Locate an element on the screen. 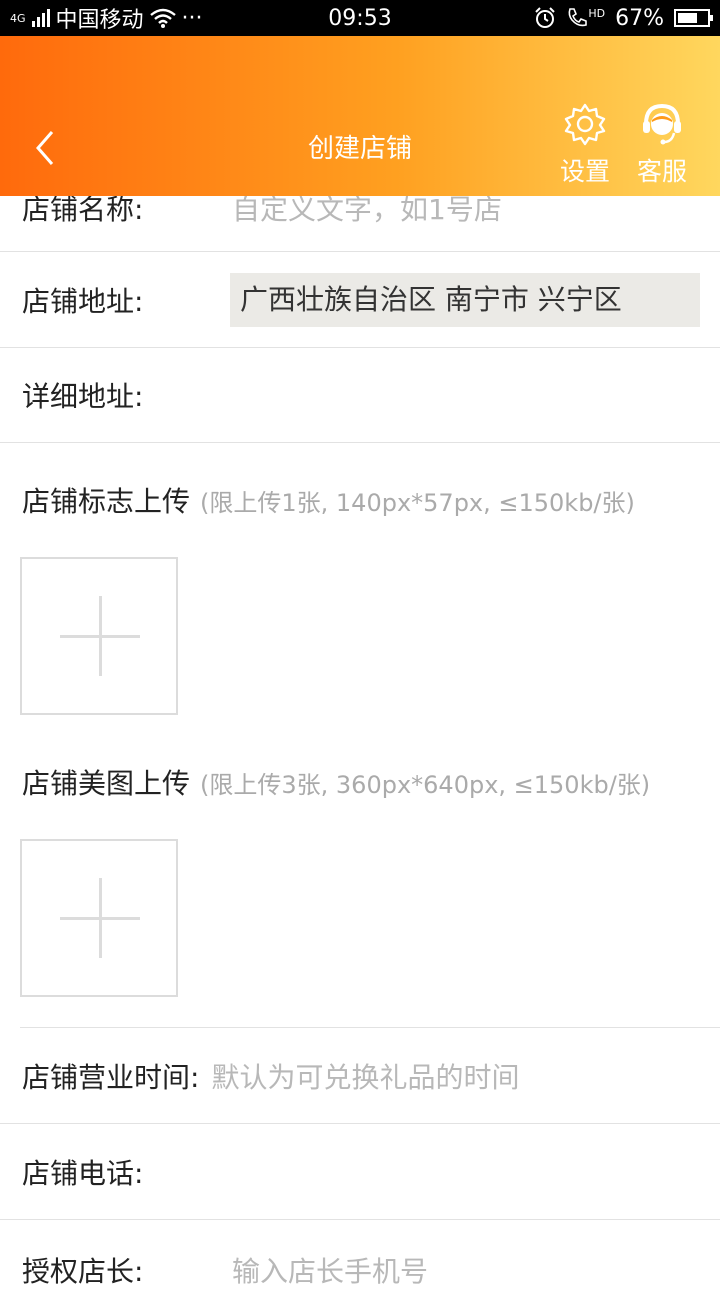  wifi-icon is located at coordinates (162, 18).